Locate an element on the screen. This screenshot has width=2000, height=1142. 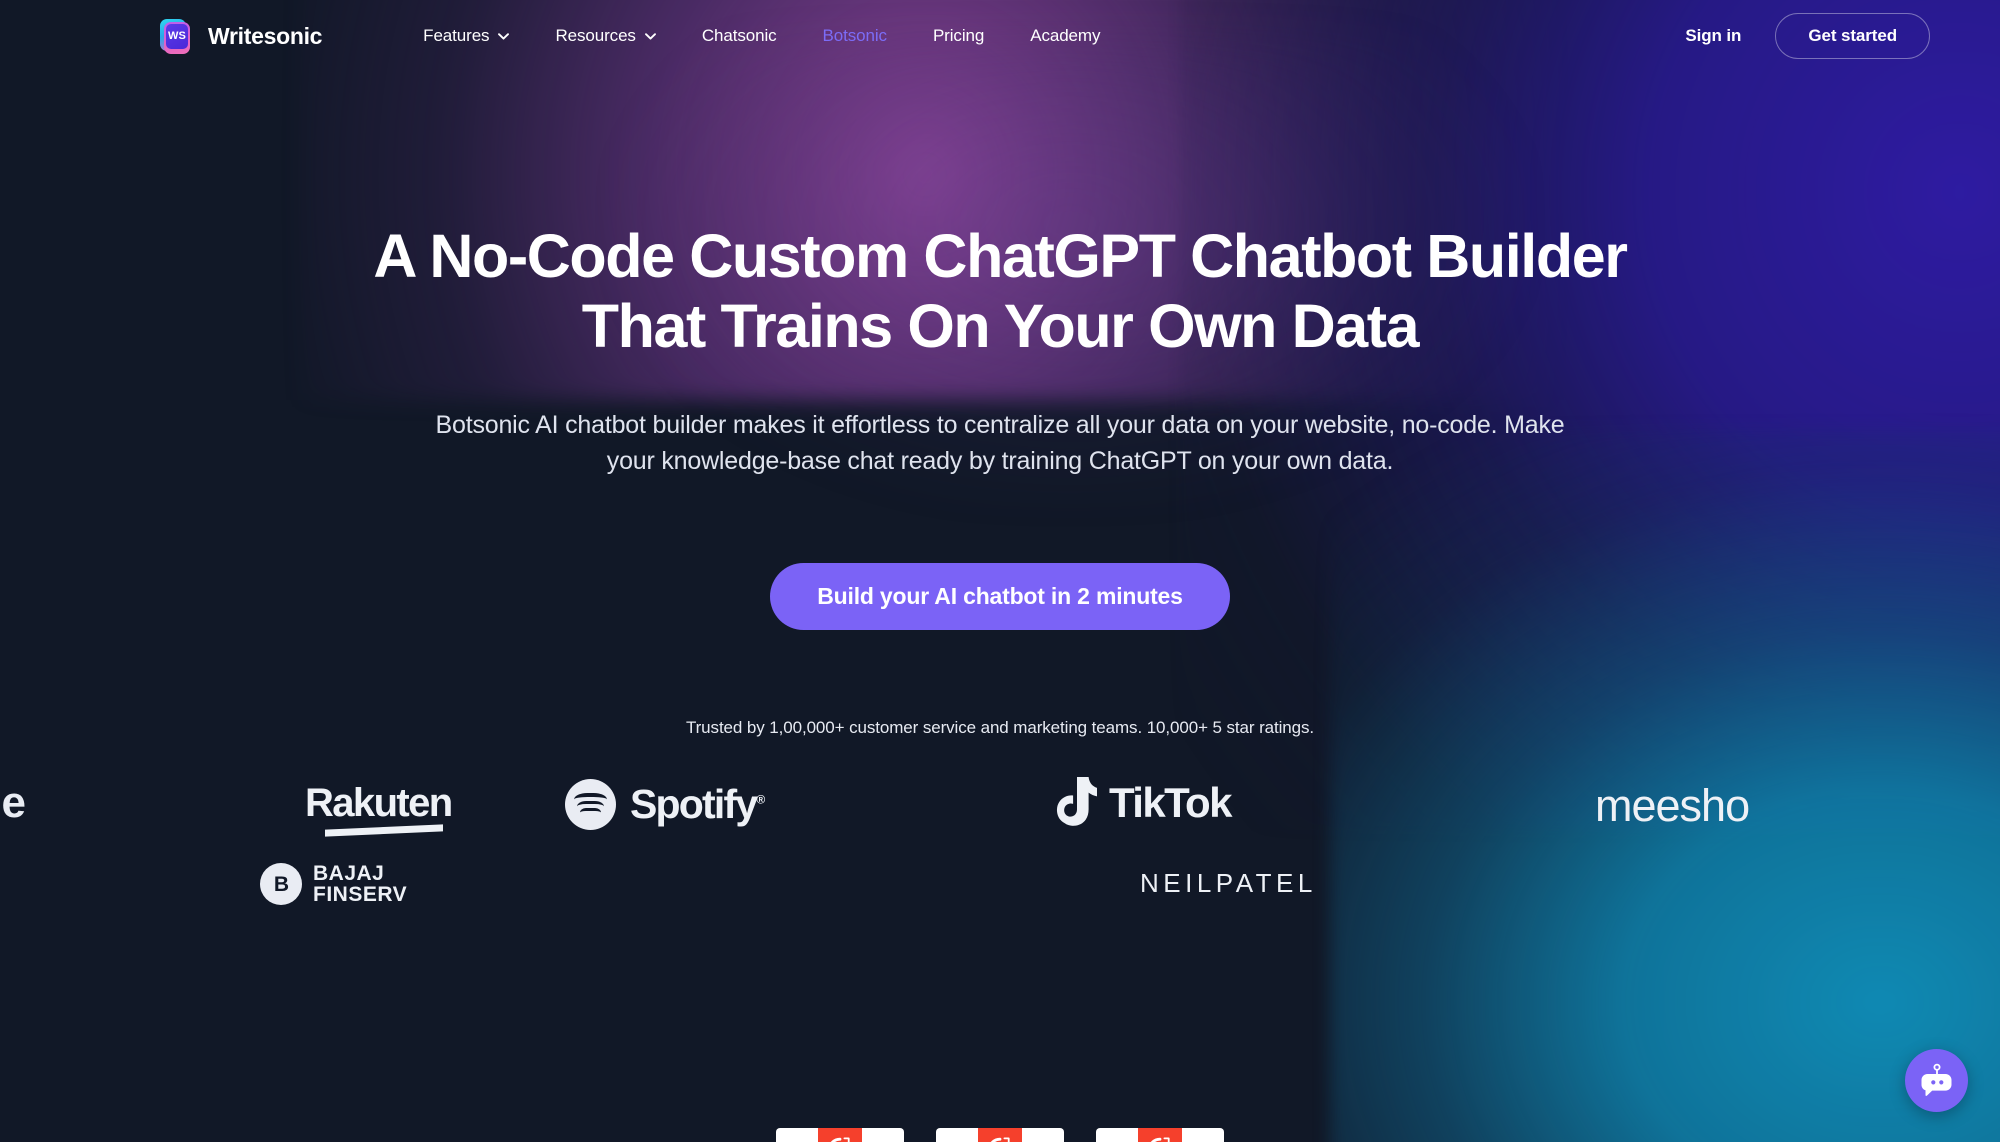
nav-item-label: Botsonic is located at coordinates (855, 35).